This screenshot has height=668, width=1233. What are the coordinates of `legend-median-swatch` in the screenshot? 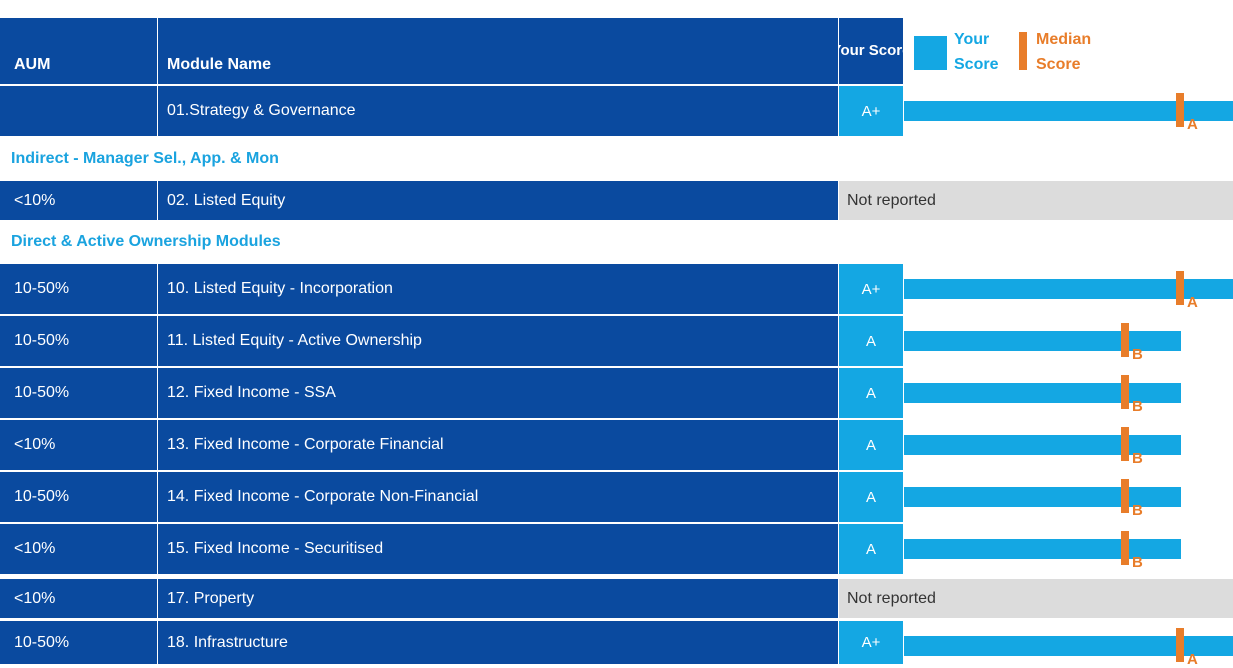 It's located at (1023, 51).